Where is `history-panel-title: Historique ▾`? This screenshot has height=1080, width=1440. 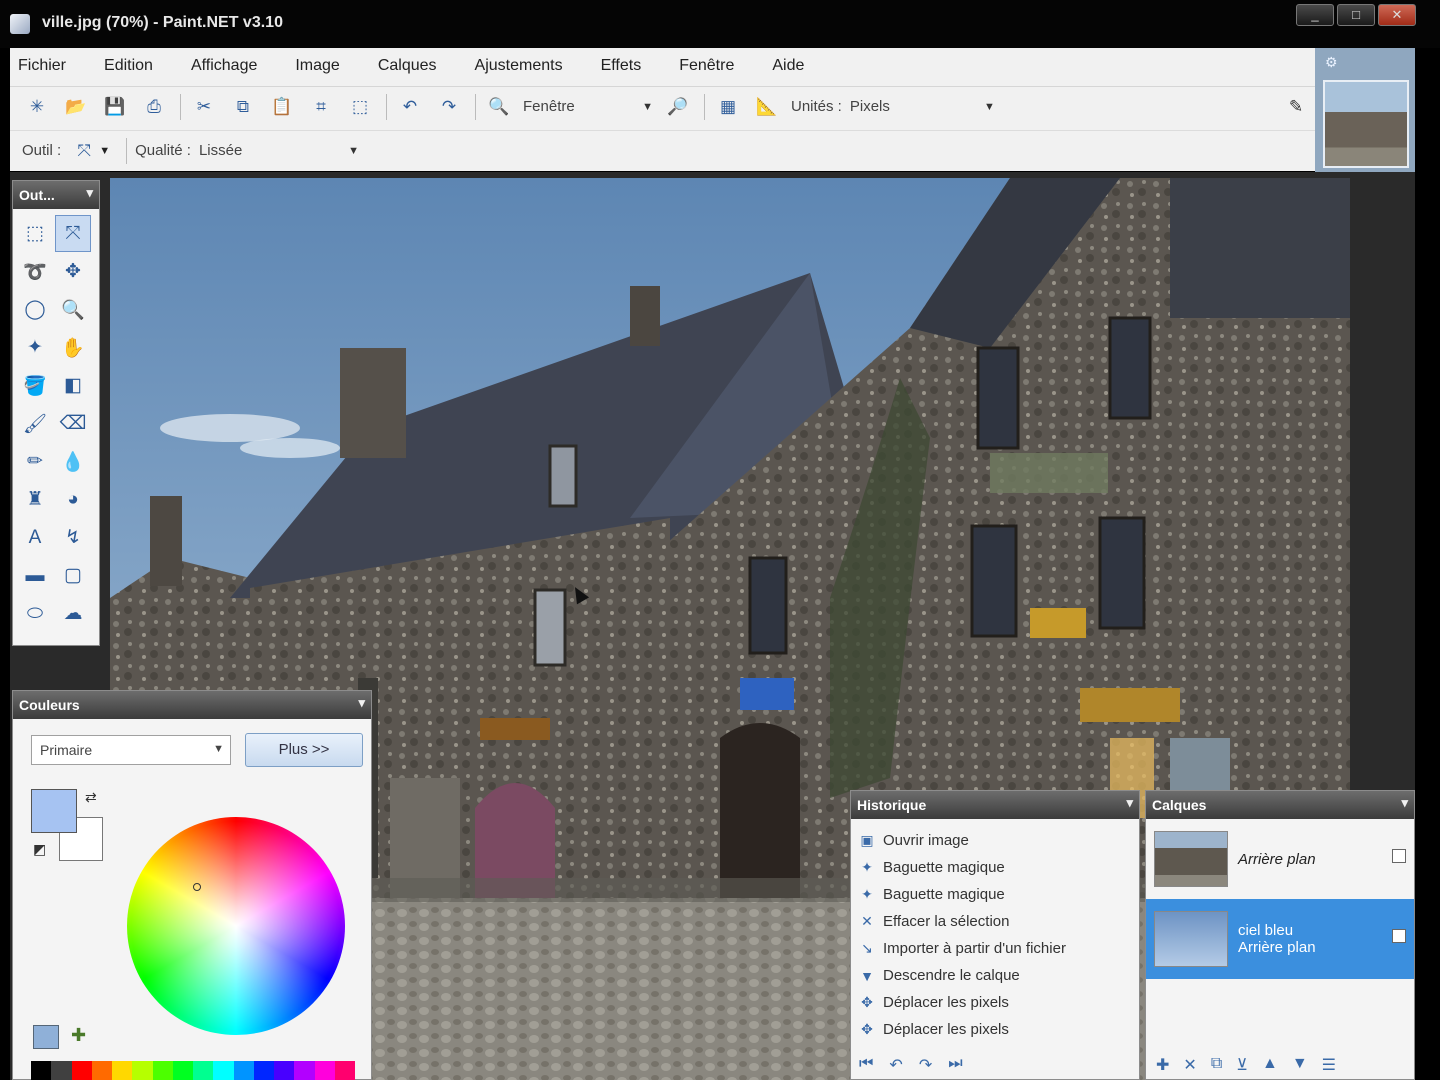
history-panel-title: Historique ▾ is located at coordinates (995, 805).